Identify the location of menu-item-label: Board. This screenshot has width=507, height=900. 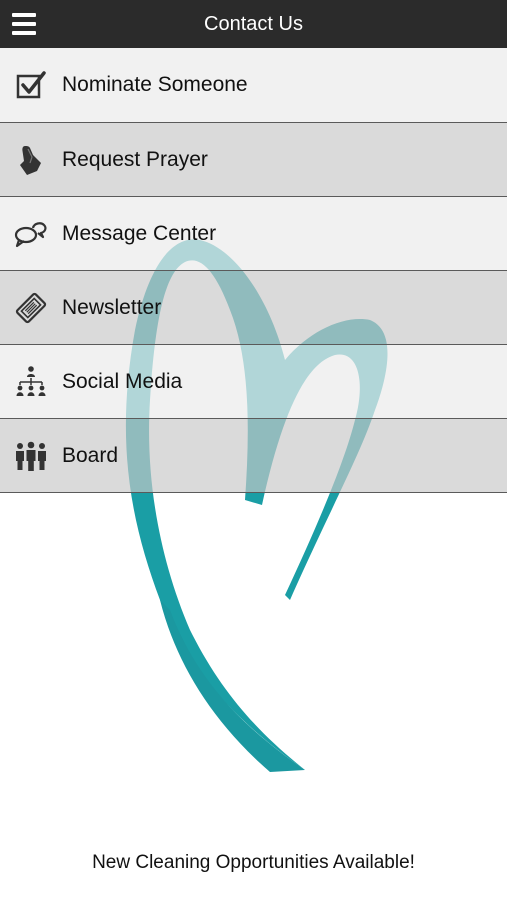
(90, 455).